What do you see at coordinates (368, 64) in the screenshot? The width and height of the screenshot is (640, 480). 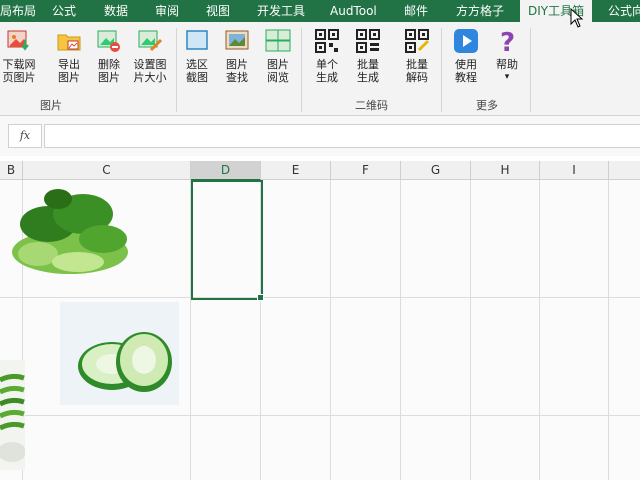 I see `qr-batch-label1: 批量` at bounding box center [368, 64].